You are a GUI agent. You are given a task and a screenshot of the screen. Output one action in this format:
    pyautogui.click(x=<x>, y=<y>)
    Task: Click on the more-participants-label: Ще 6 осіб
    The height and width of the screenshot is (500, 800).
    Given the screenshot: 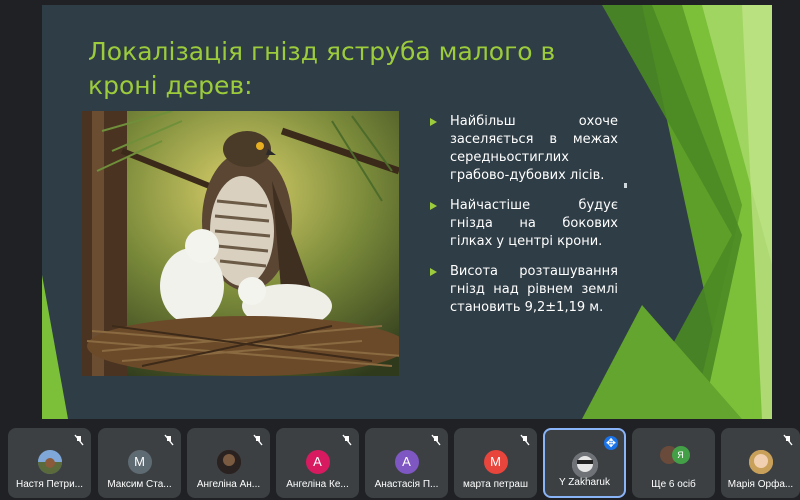 What is the action you would take?
    pyautogui.click(x=673, y=484)
    